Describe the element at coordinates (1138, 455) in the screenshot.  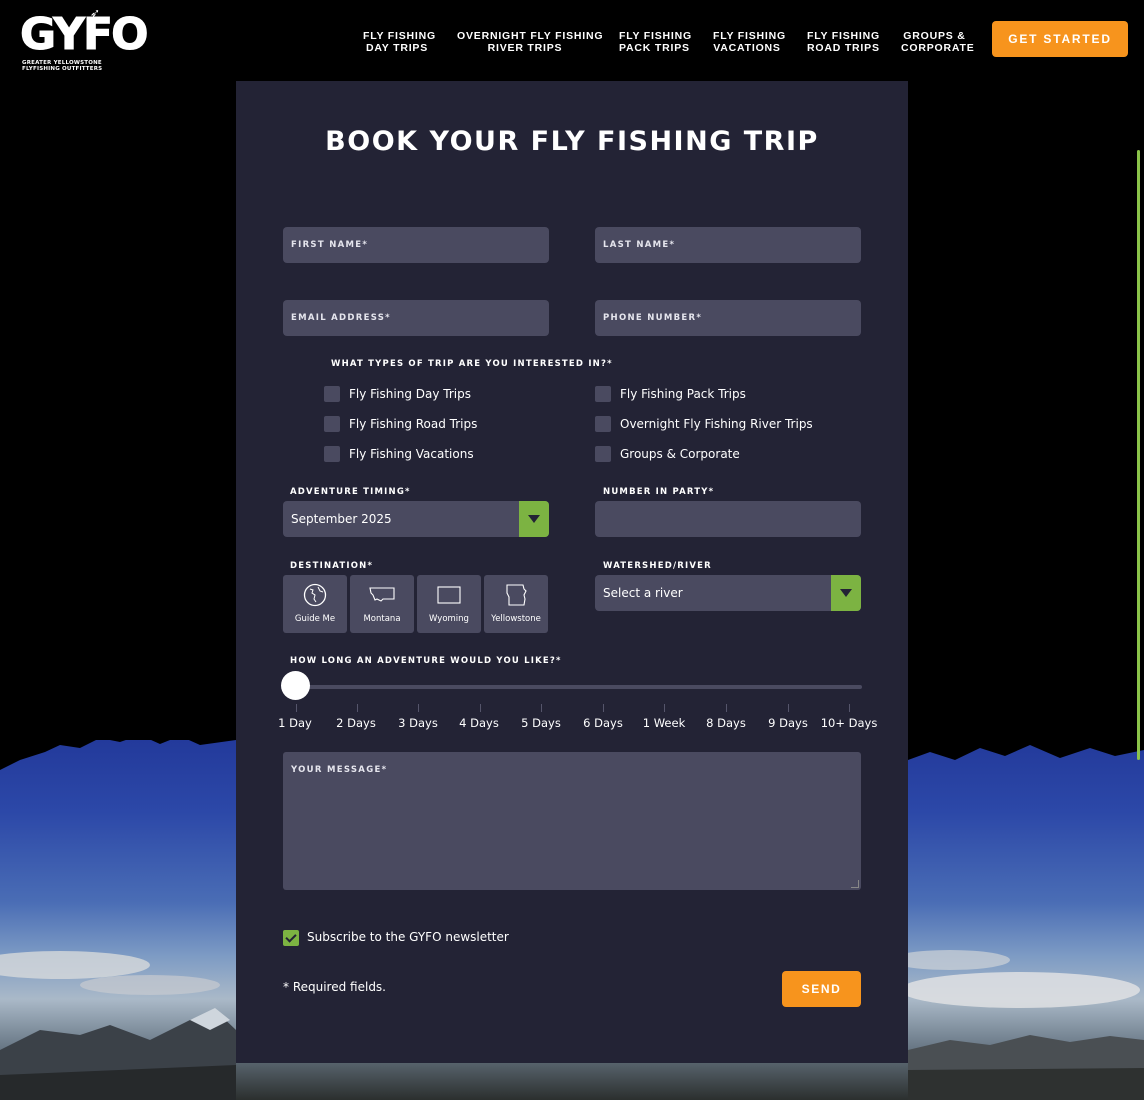
I see `scrollbar-thumb` at that location.